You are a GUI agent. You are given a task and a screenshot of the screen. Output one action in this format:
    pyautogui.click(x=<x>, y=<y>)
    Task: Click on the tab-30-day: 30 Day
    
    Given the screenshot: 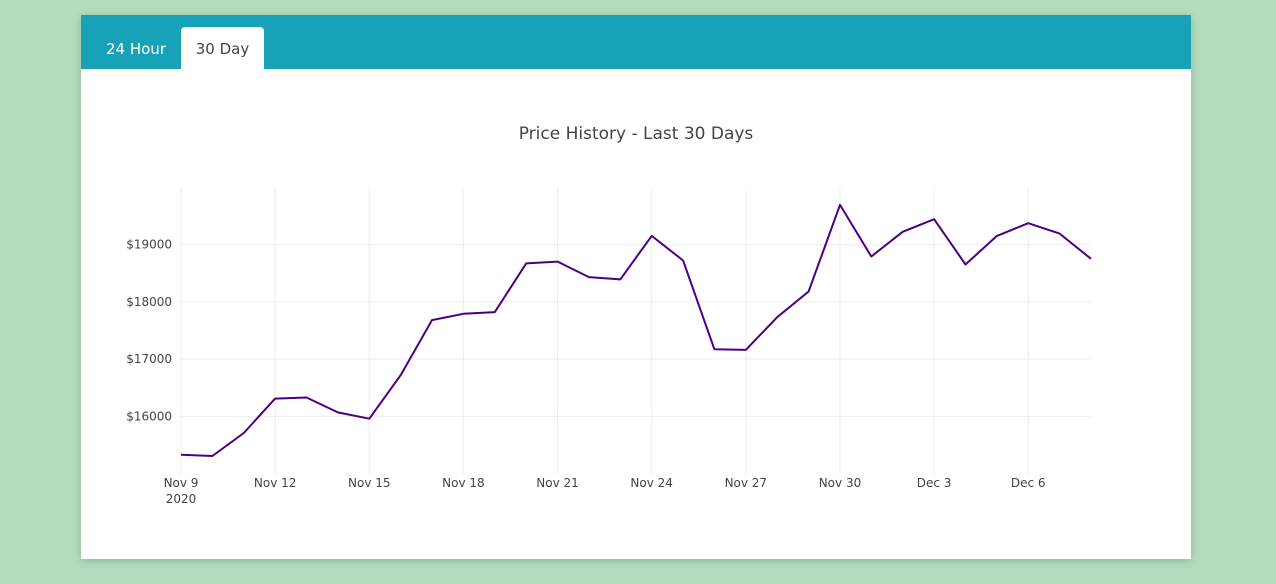 What is the action you would take?
    pyautogui.click(x=222, y=48)
    